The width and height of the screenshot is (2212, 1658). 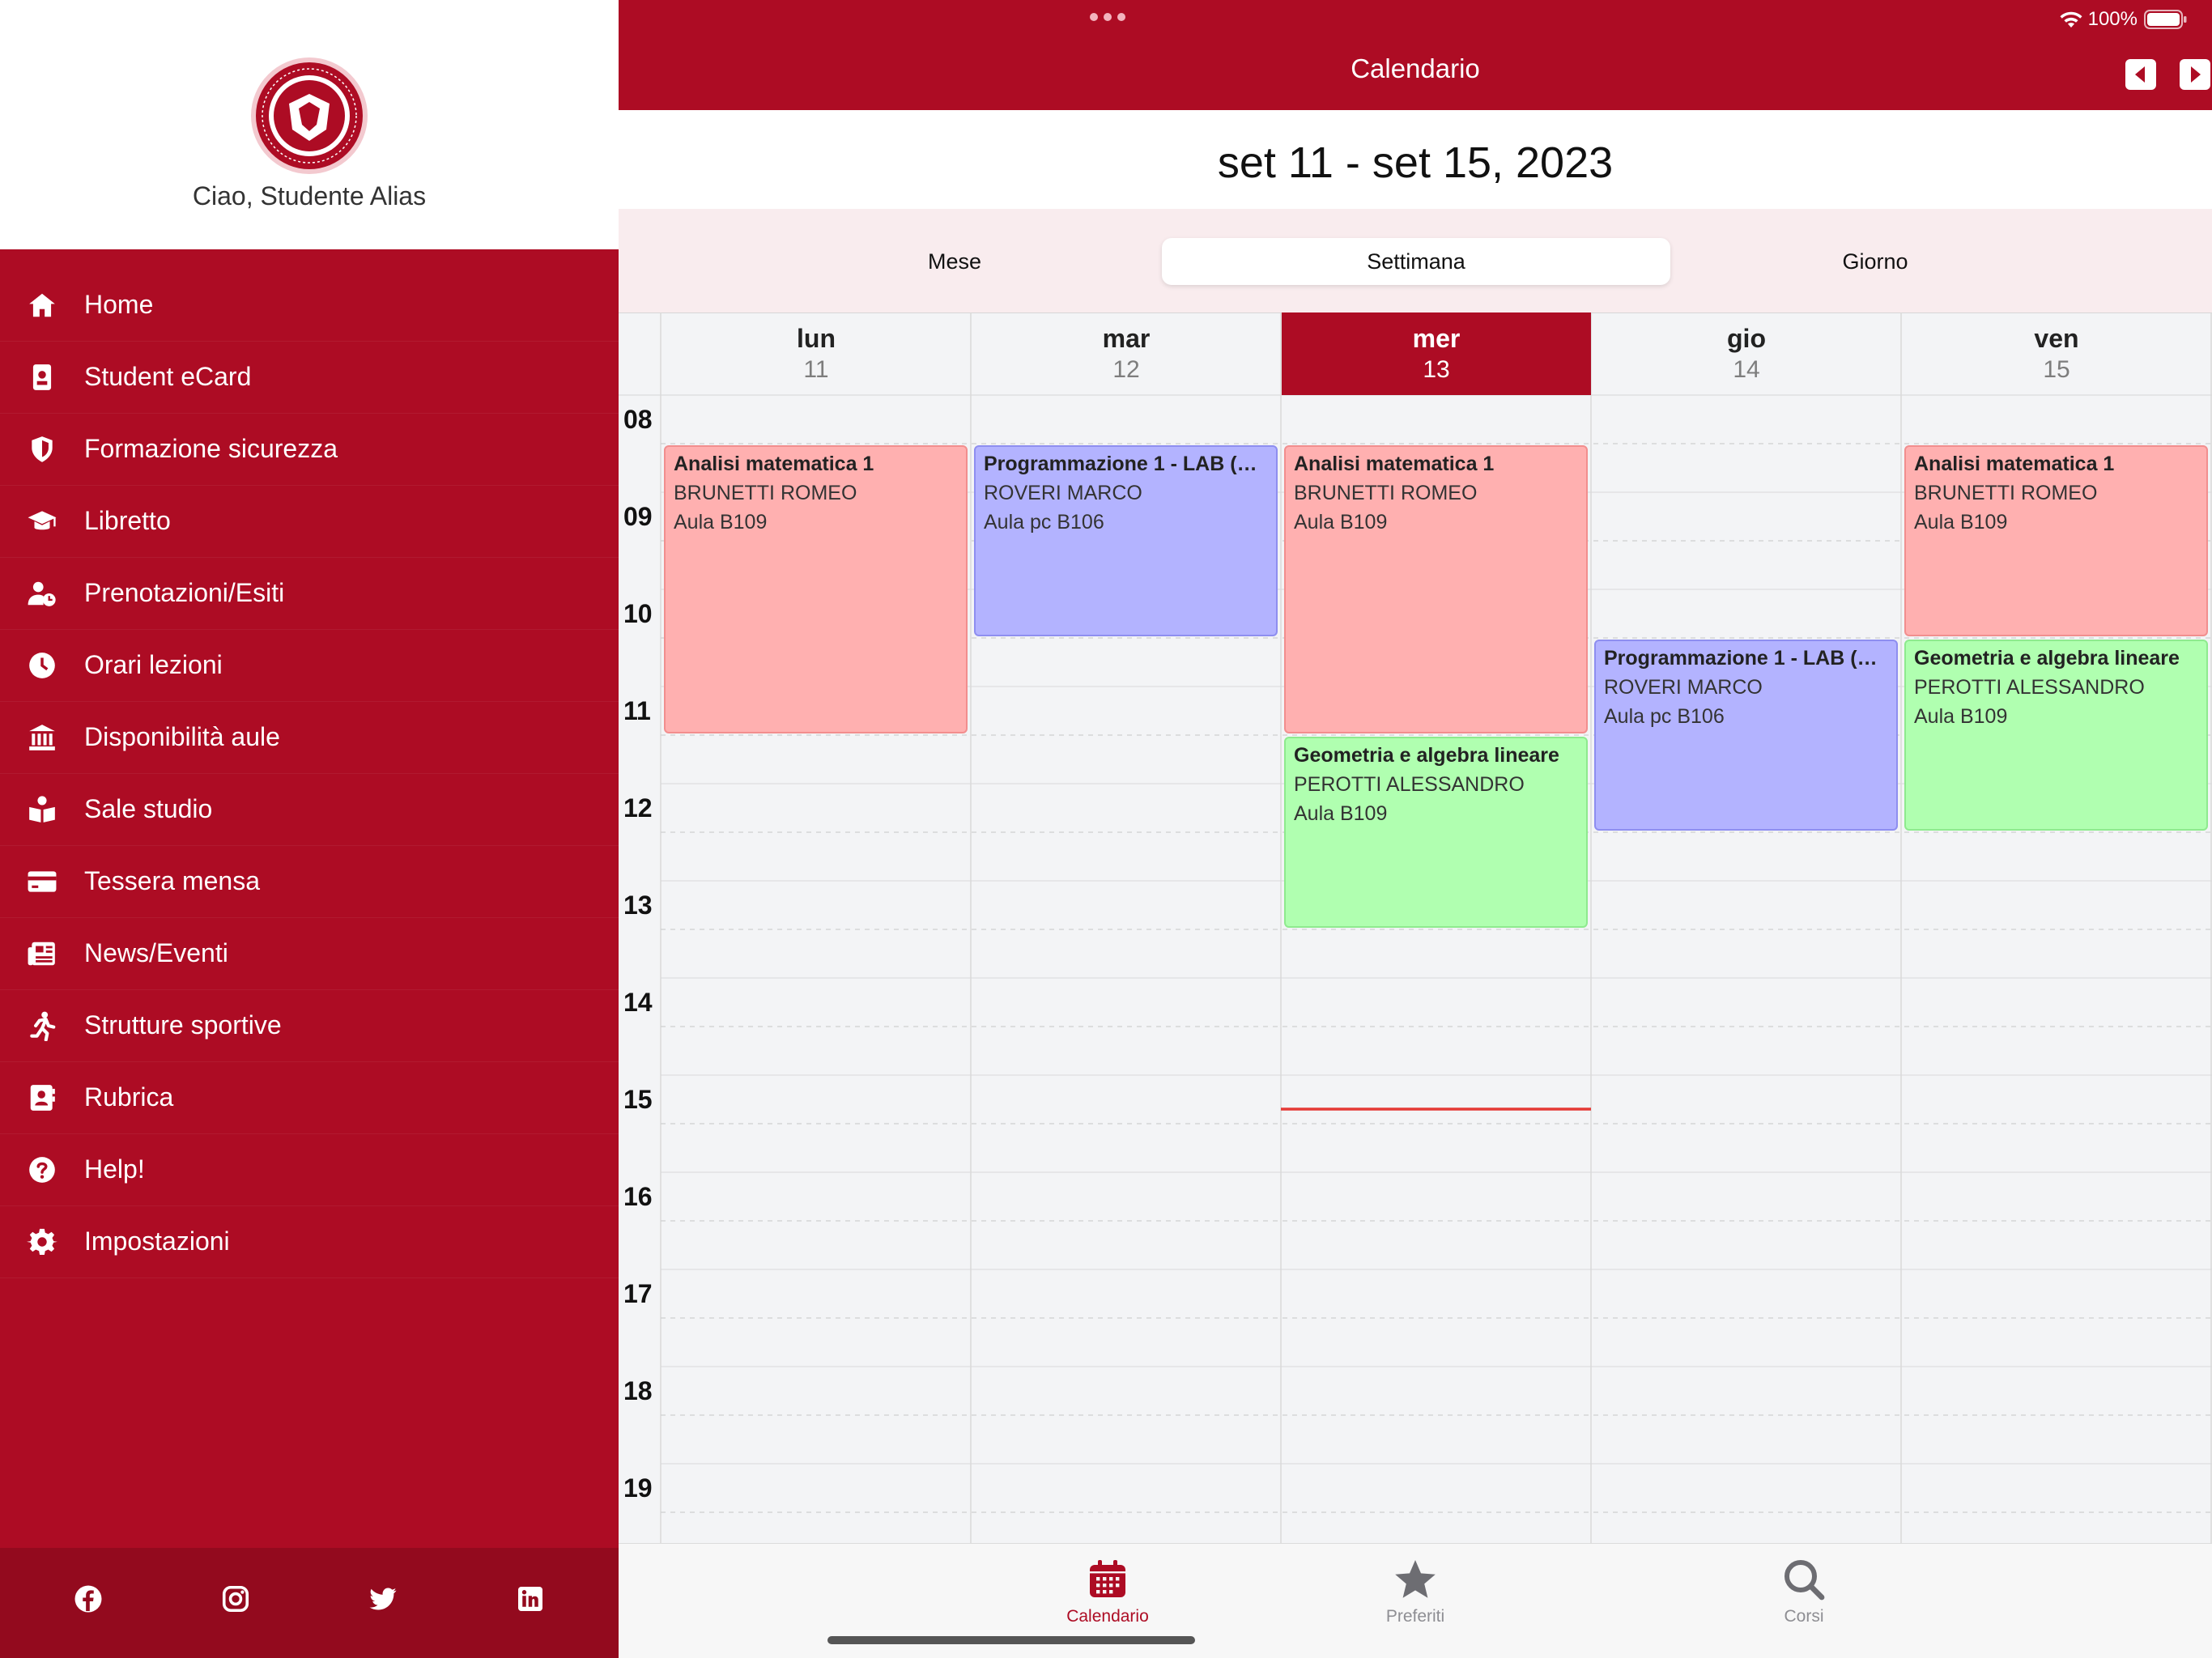 What do you see at coordinates (1437, 369) in the screenshot?
I see `day-number: 13` at bounding box center [1437, 369].